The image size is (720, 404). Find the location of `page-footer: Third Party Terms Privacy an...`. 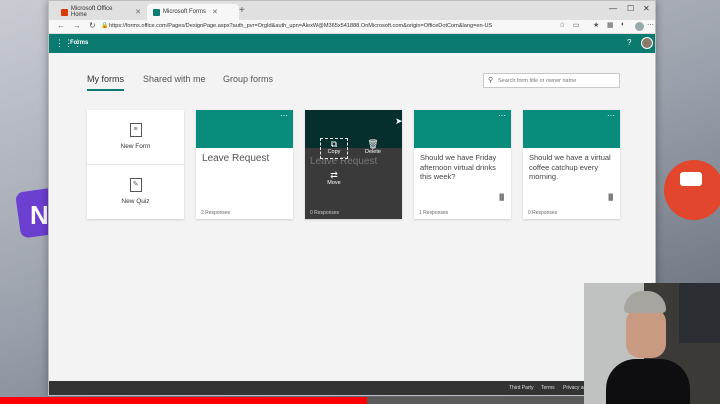

page-footer: Third Party Terms Privacy an... is located at coordinates (352, 388).